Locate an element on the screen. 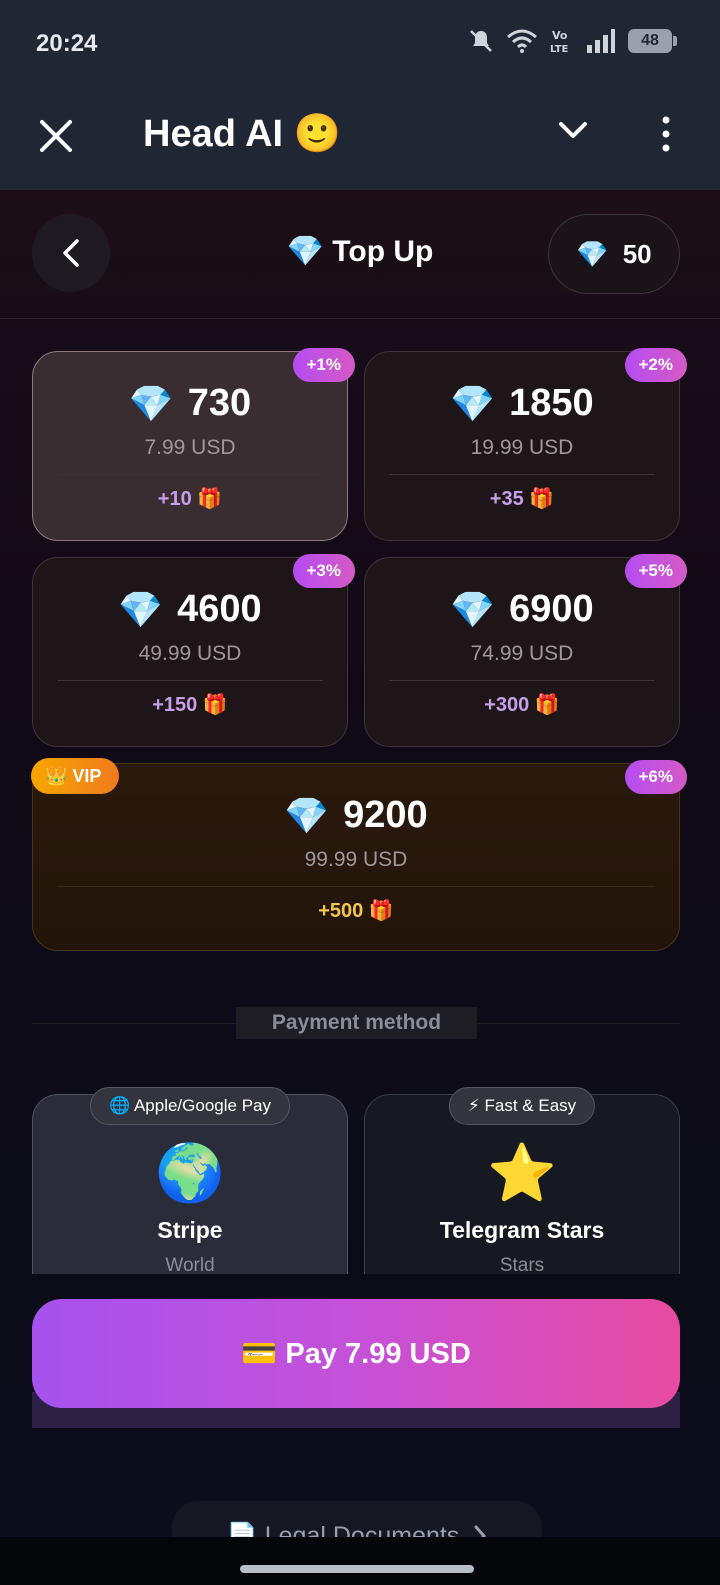 The height and width of the screenshot is (1585, 720). status-icons: Vo LTE 48 is located at coordinates (572, 41).